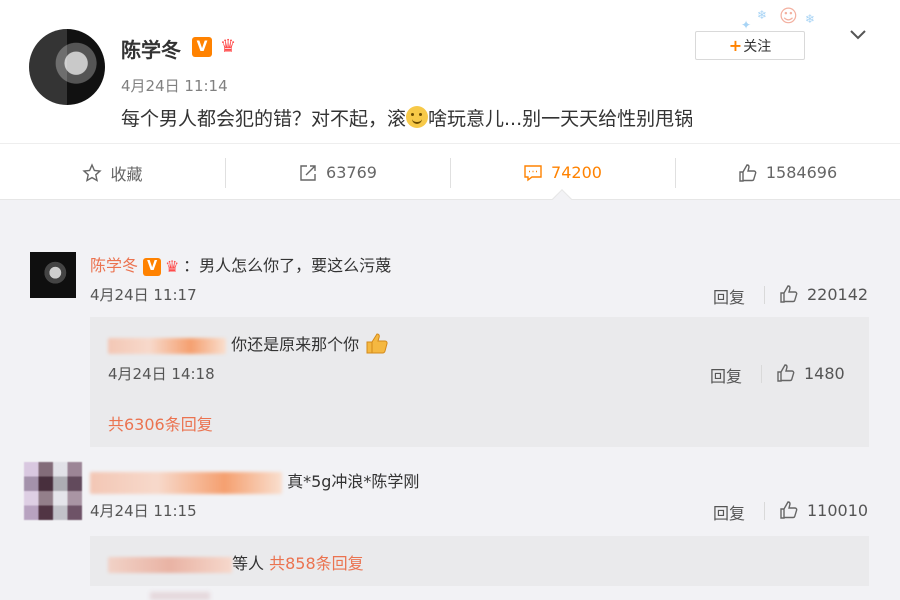 This screenshot has height=600, width=900. I want to click on favorite-button: 收藏, so click(112, 172).